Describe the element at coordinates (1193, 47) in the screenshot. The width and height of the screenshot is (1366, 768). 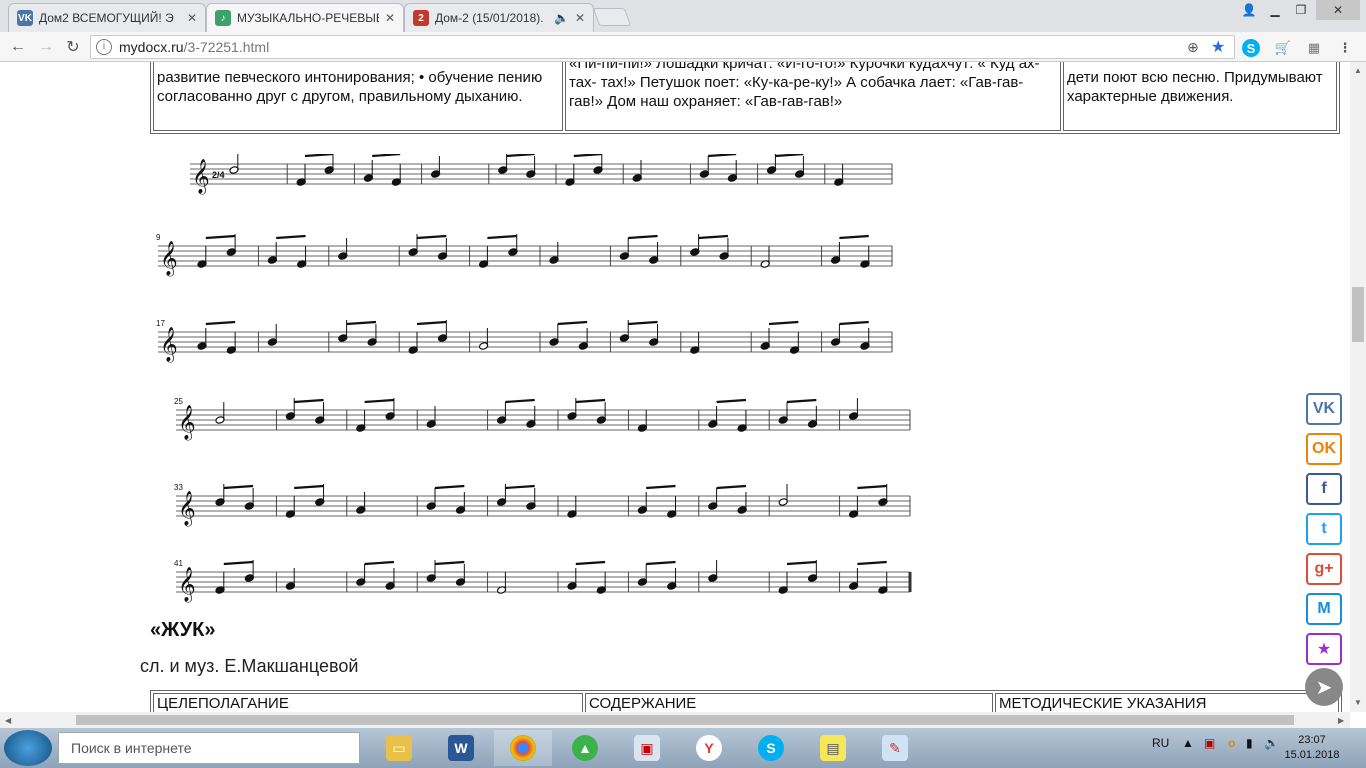
I see `zoom-icon: ⊕` at that location.